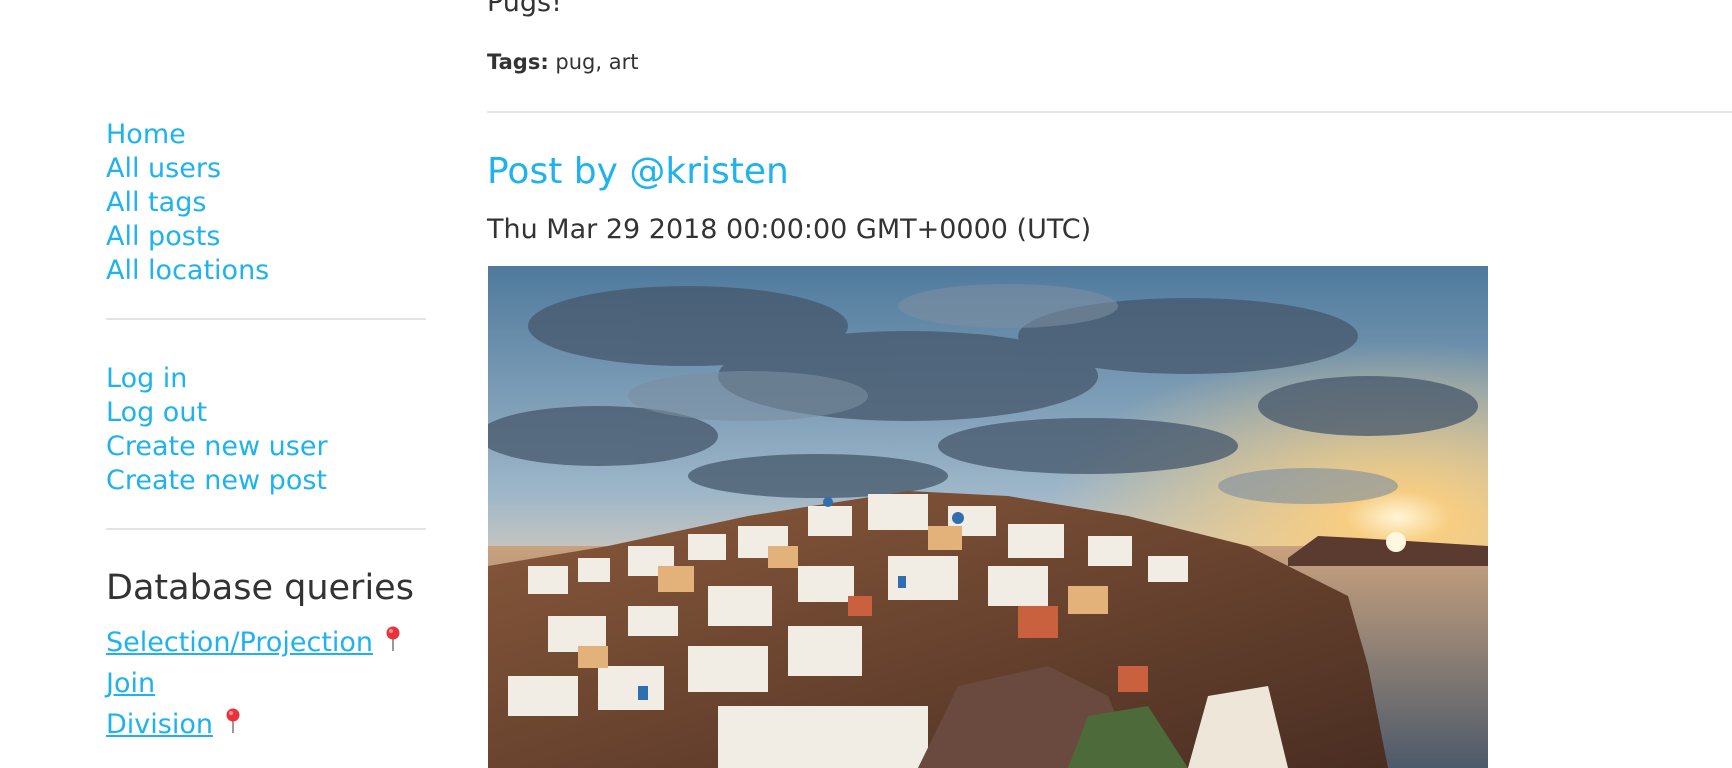 The width and height of the screenshot is (1732, 768). I want to click on join-link: Join, so click(266, 684).